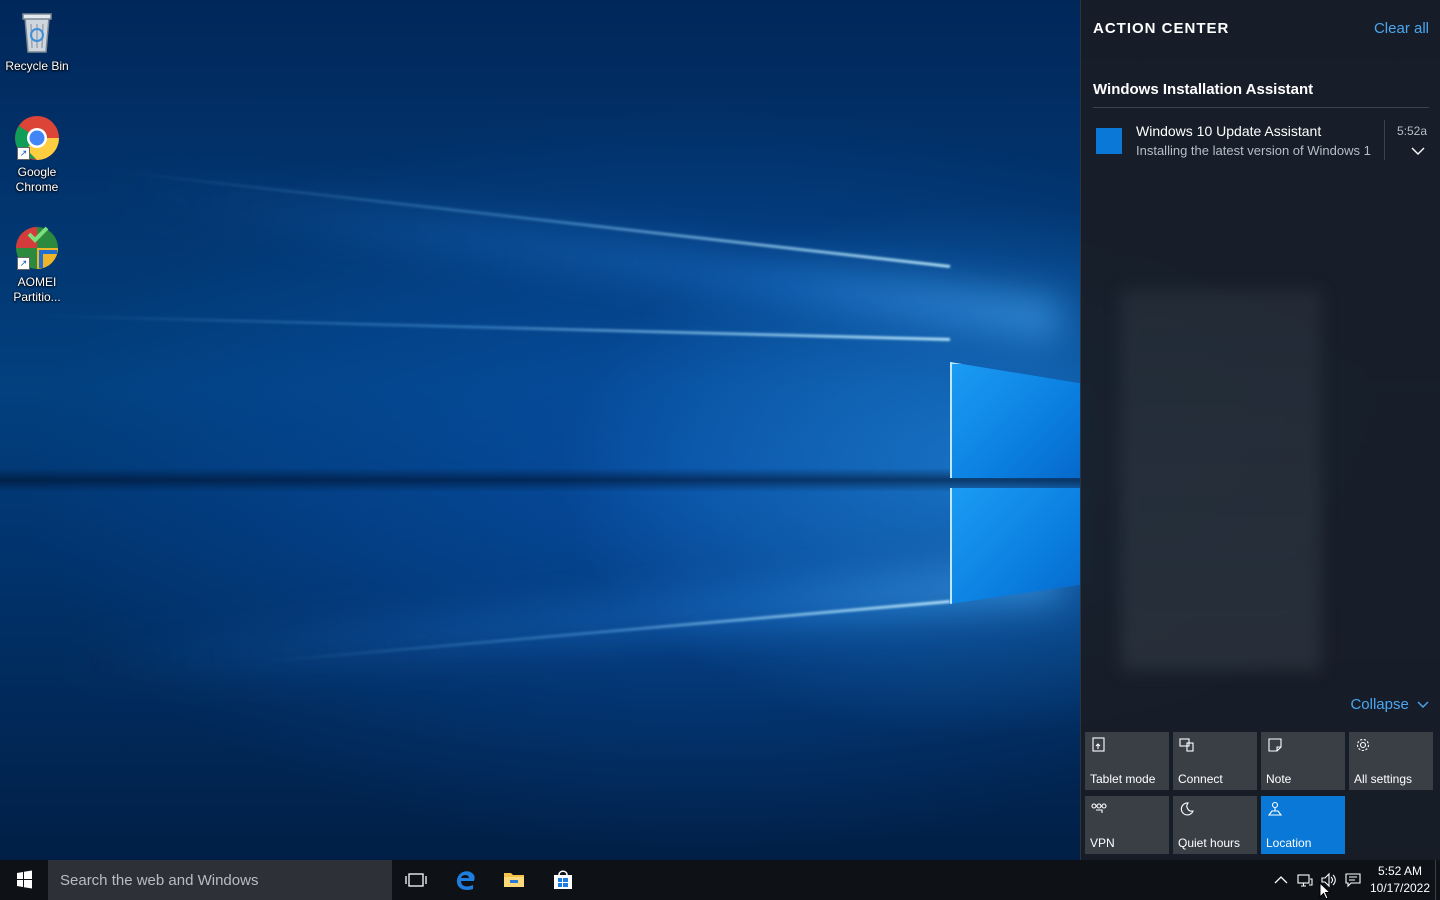 The width and height of the screenshot is (1440, 900). Describe the element at coordinates (1275, 745) in the screenshot. I see `note-icon` at that location.